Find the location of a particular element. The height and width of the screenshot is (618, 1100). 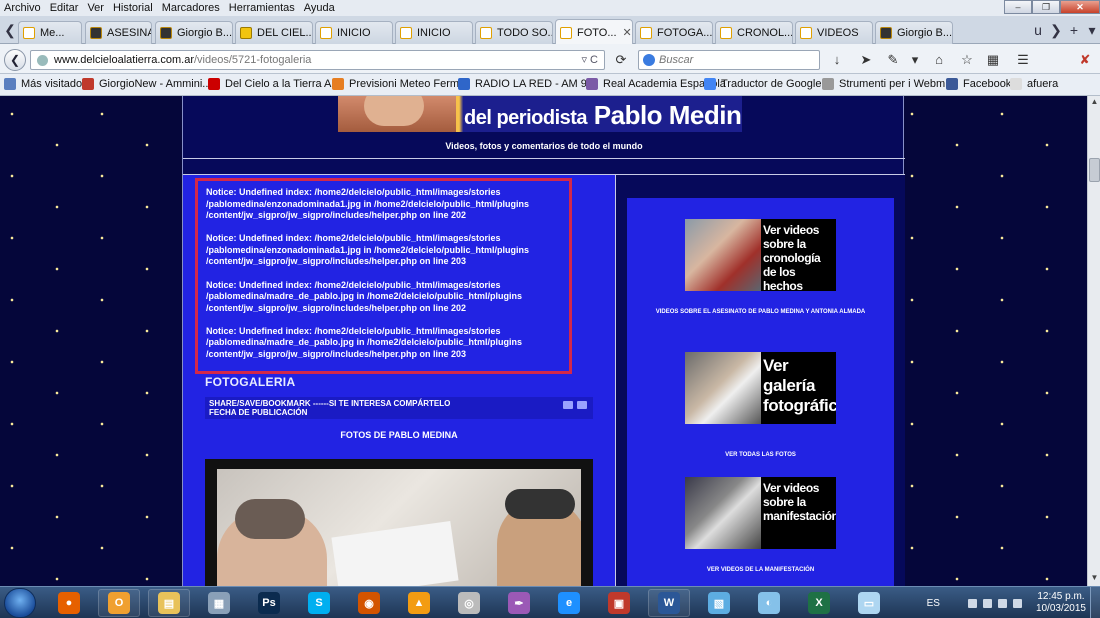

site-banner: del periodista Pablo Medina is located at coordinates (540, 114).